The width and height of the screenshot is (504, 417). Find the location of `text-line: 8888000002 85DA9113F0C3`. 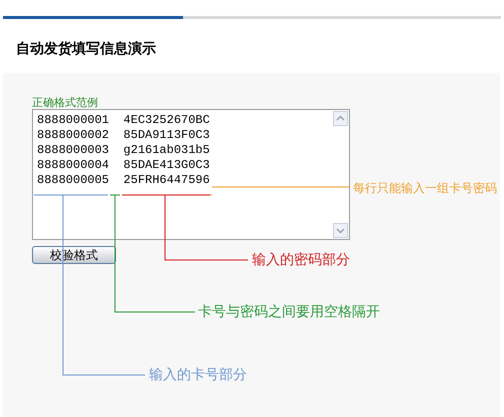

text-line: 8888000002 85DA9113F0C3 is located at coordinates (123, 135).